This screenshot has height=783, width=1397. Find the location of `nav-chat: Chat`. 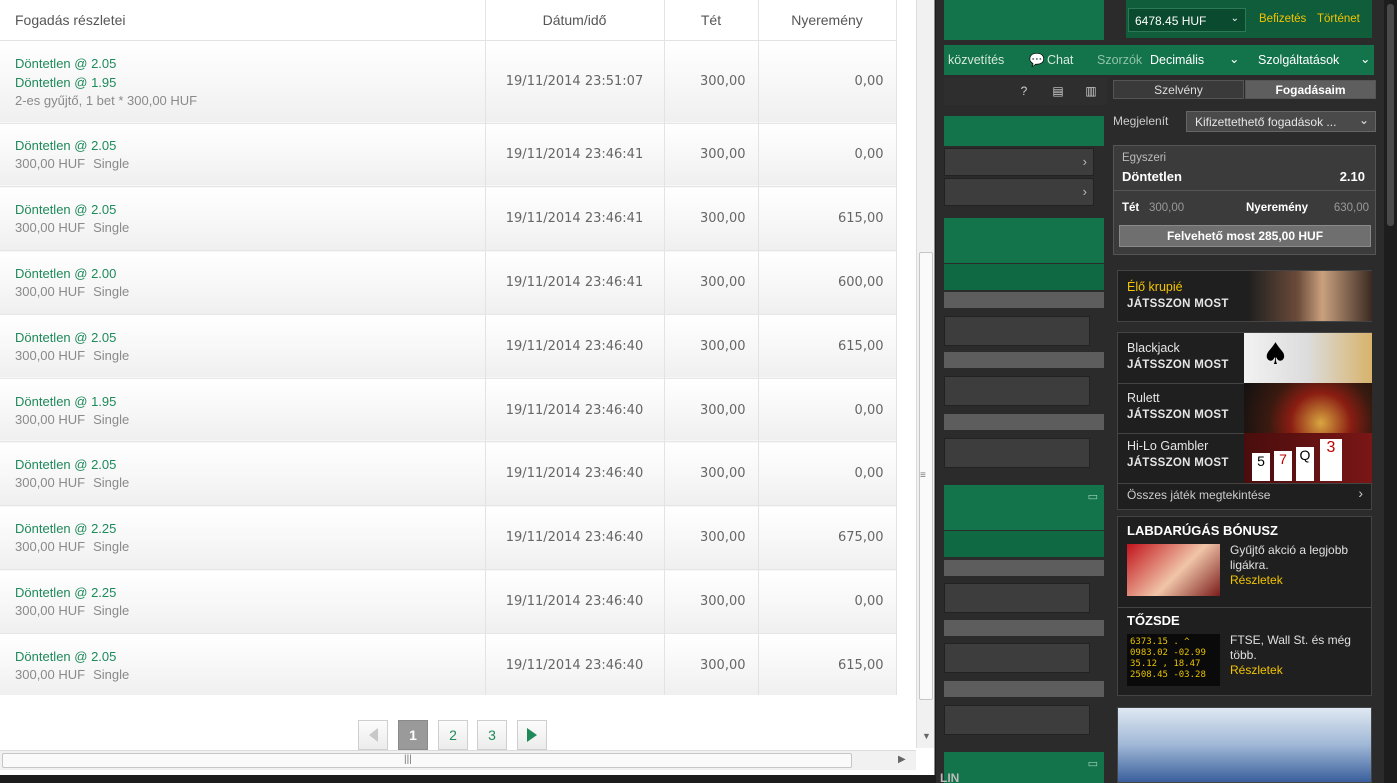

nav-chat: Chat is located at coordinates (1060, 60).